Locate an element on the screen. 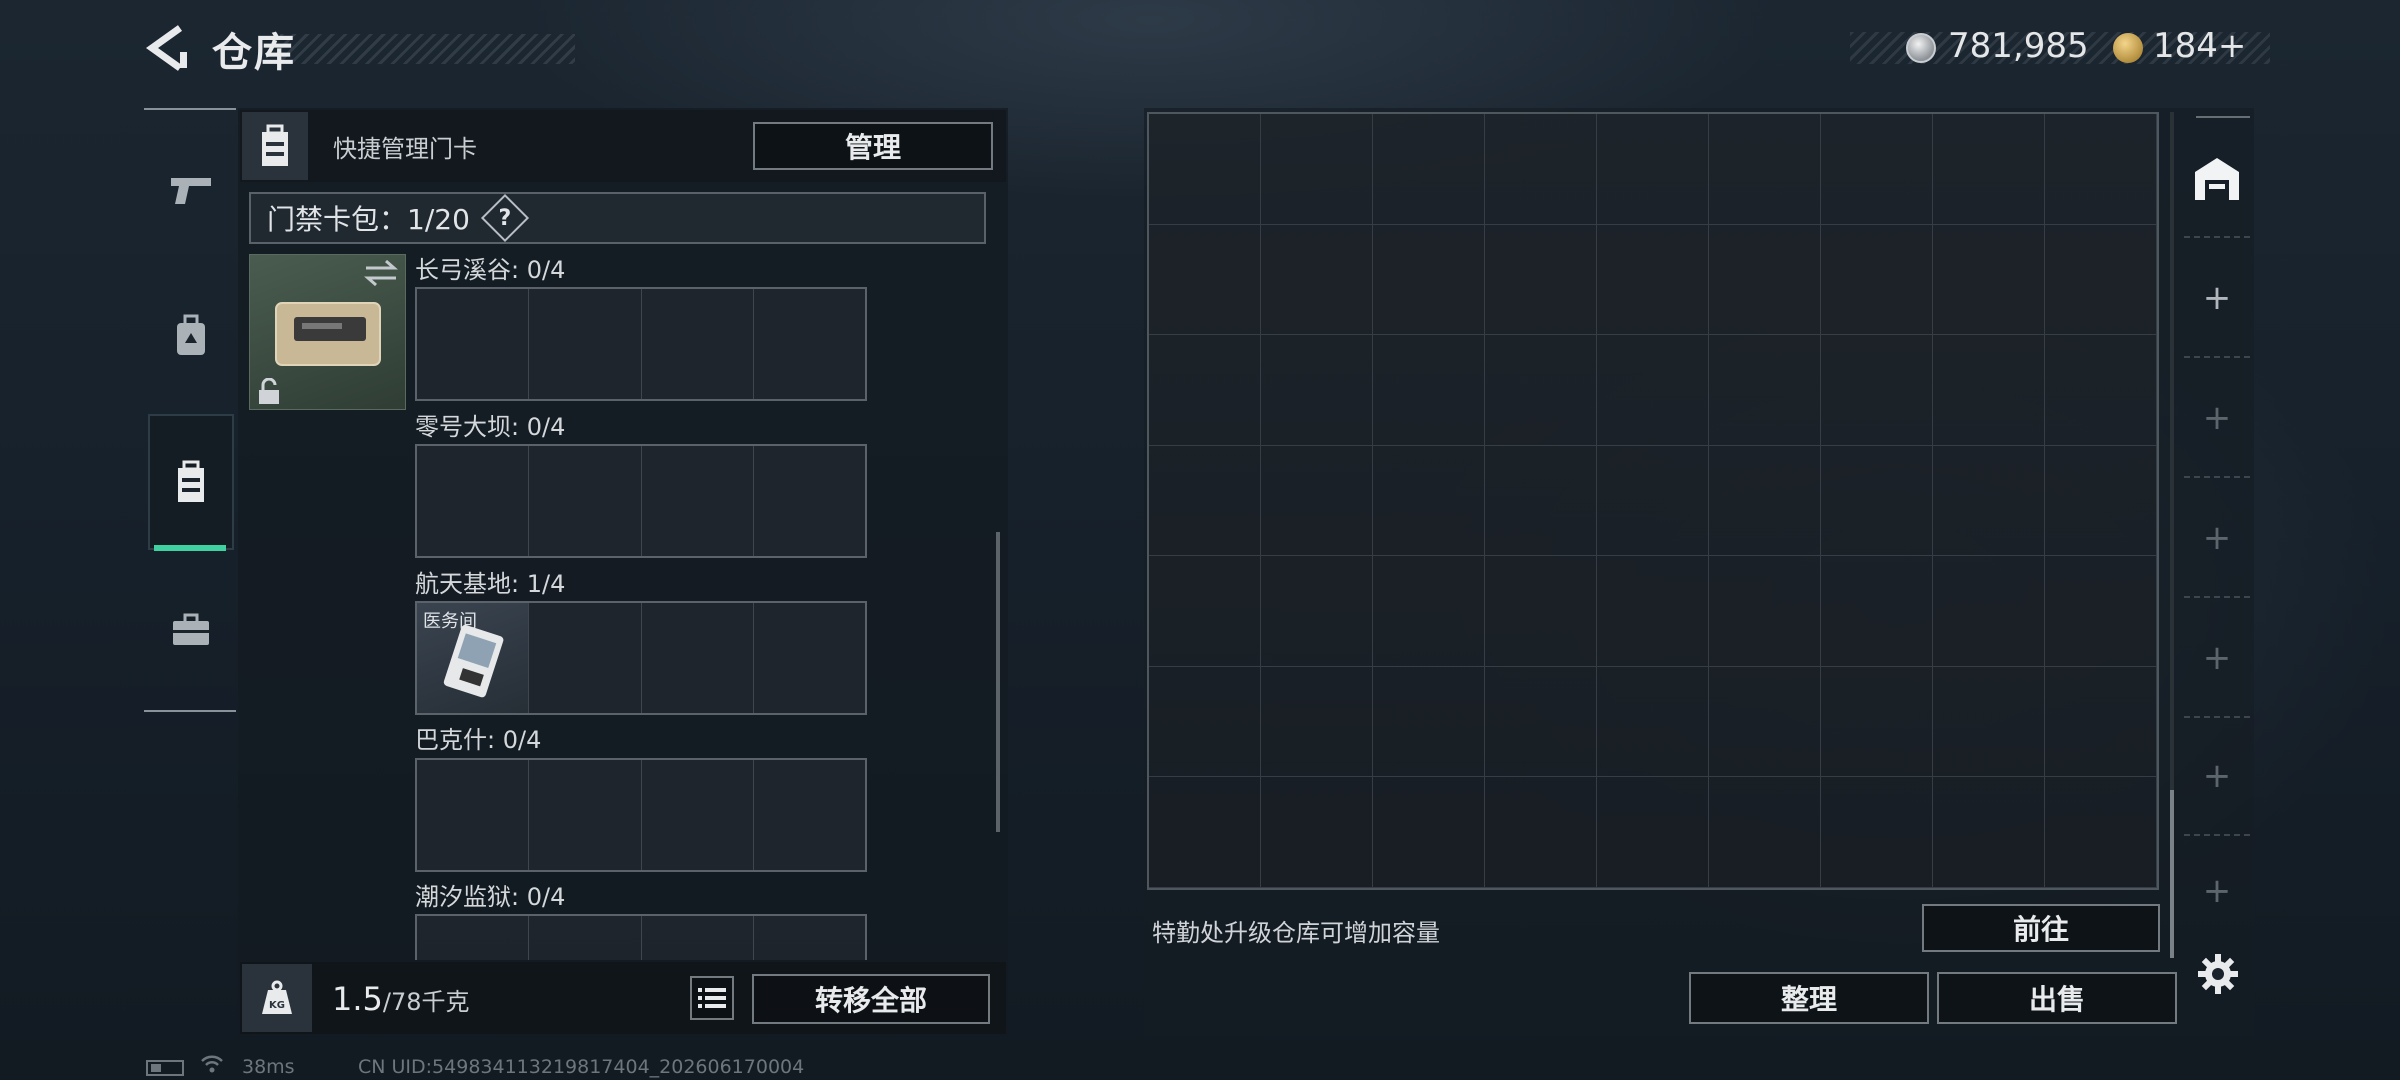 The height and width of the screenshot is (1080, 2400). nav-tab-toolbox is located at coordinates (191, 630).